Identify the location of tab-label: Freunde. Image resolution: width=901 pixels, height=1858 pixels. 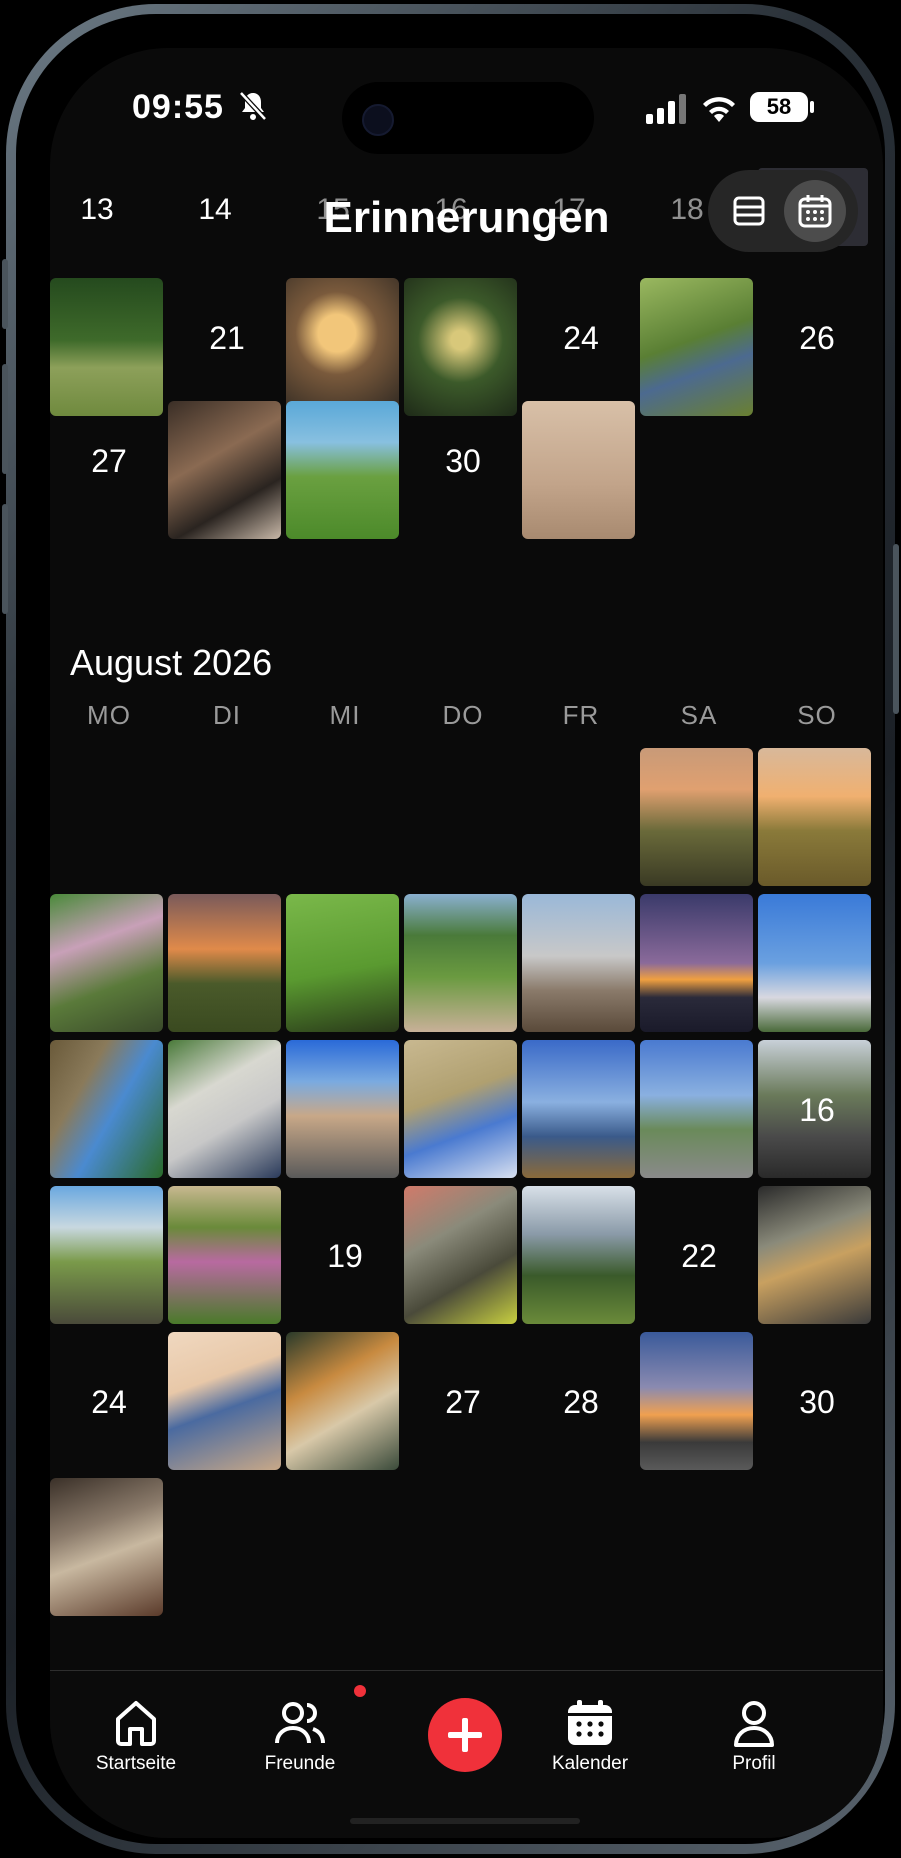
(300, 1763).